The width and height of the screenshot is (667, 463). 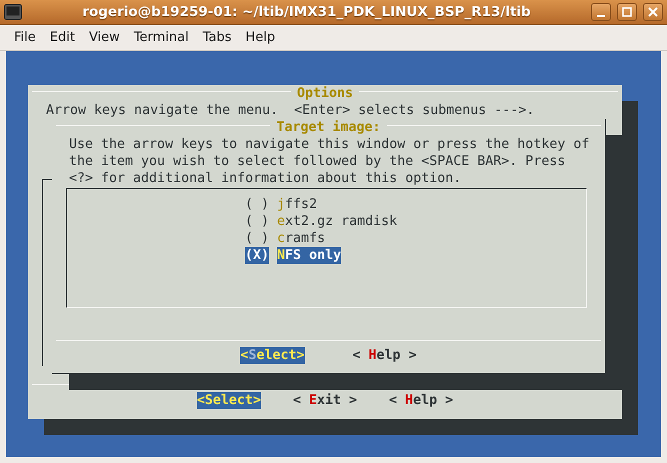 I want to click on terminal-icon, so click(x=13, y=12).